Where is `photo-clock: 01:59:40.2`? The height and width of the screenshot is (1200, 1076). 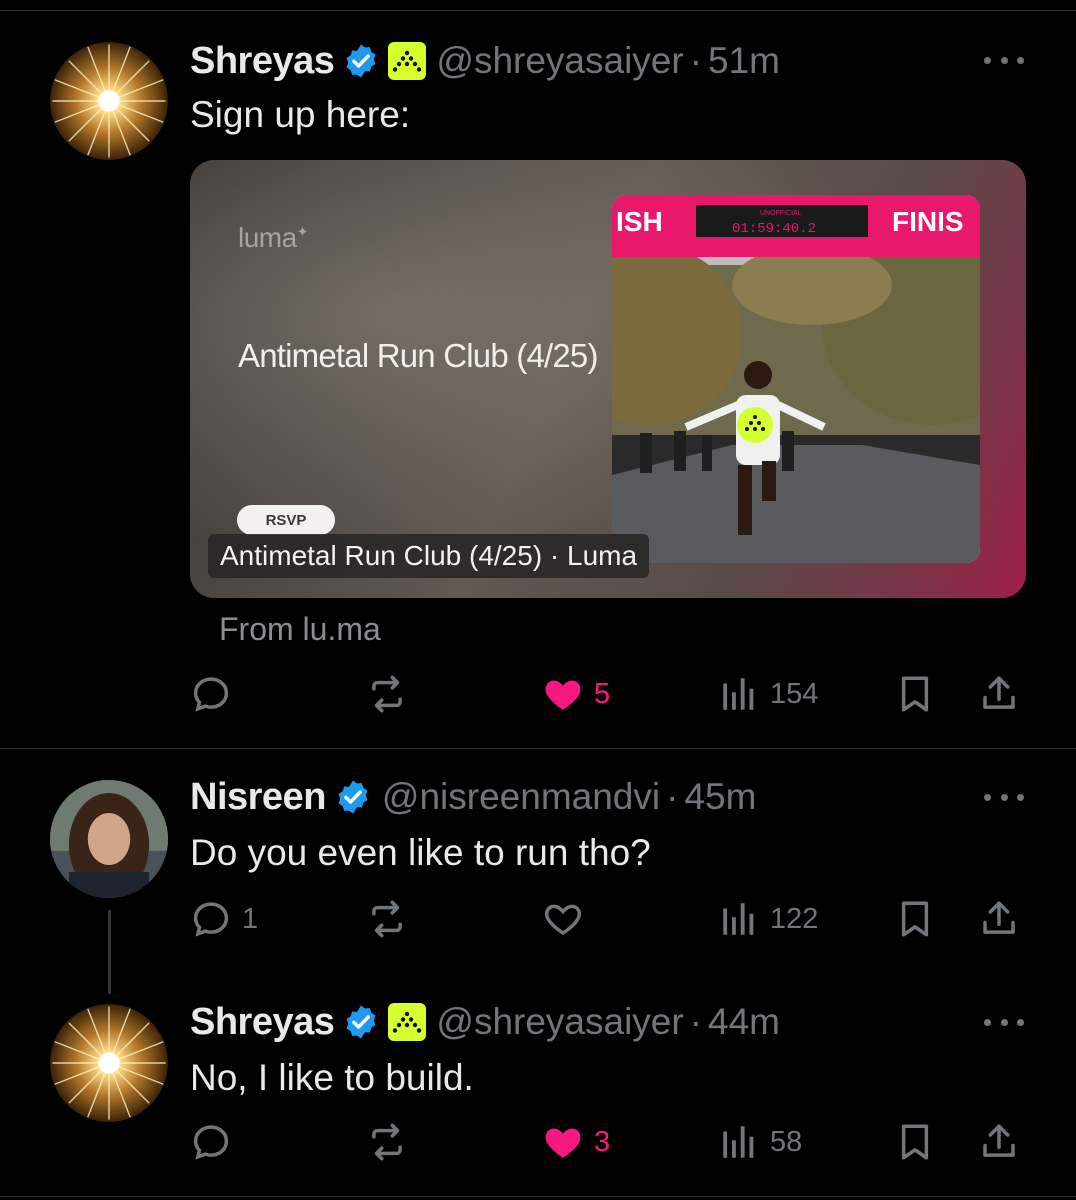
photo-clock: 01:59:40.2 is located at coordinates (774, 229).